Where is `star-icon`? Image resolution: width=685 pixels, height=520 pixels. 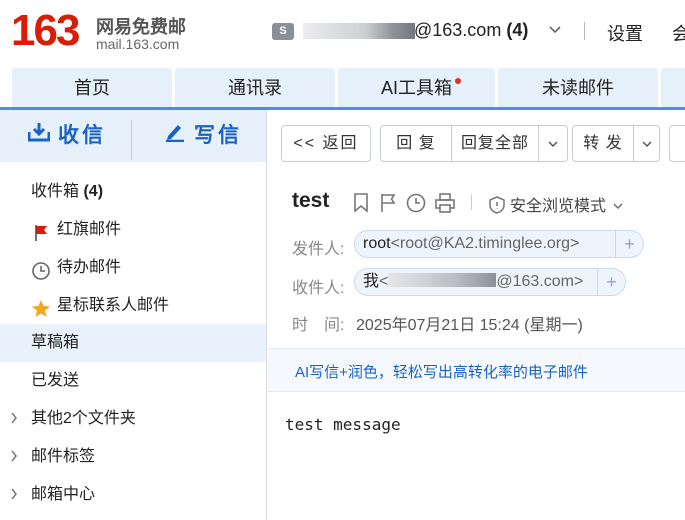
star-icon is located at coordinates (41, 306).